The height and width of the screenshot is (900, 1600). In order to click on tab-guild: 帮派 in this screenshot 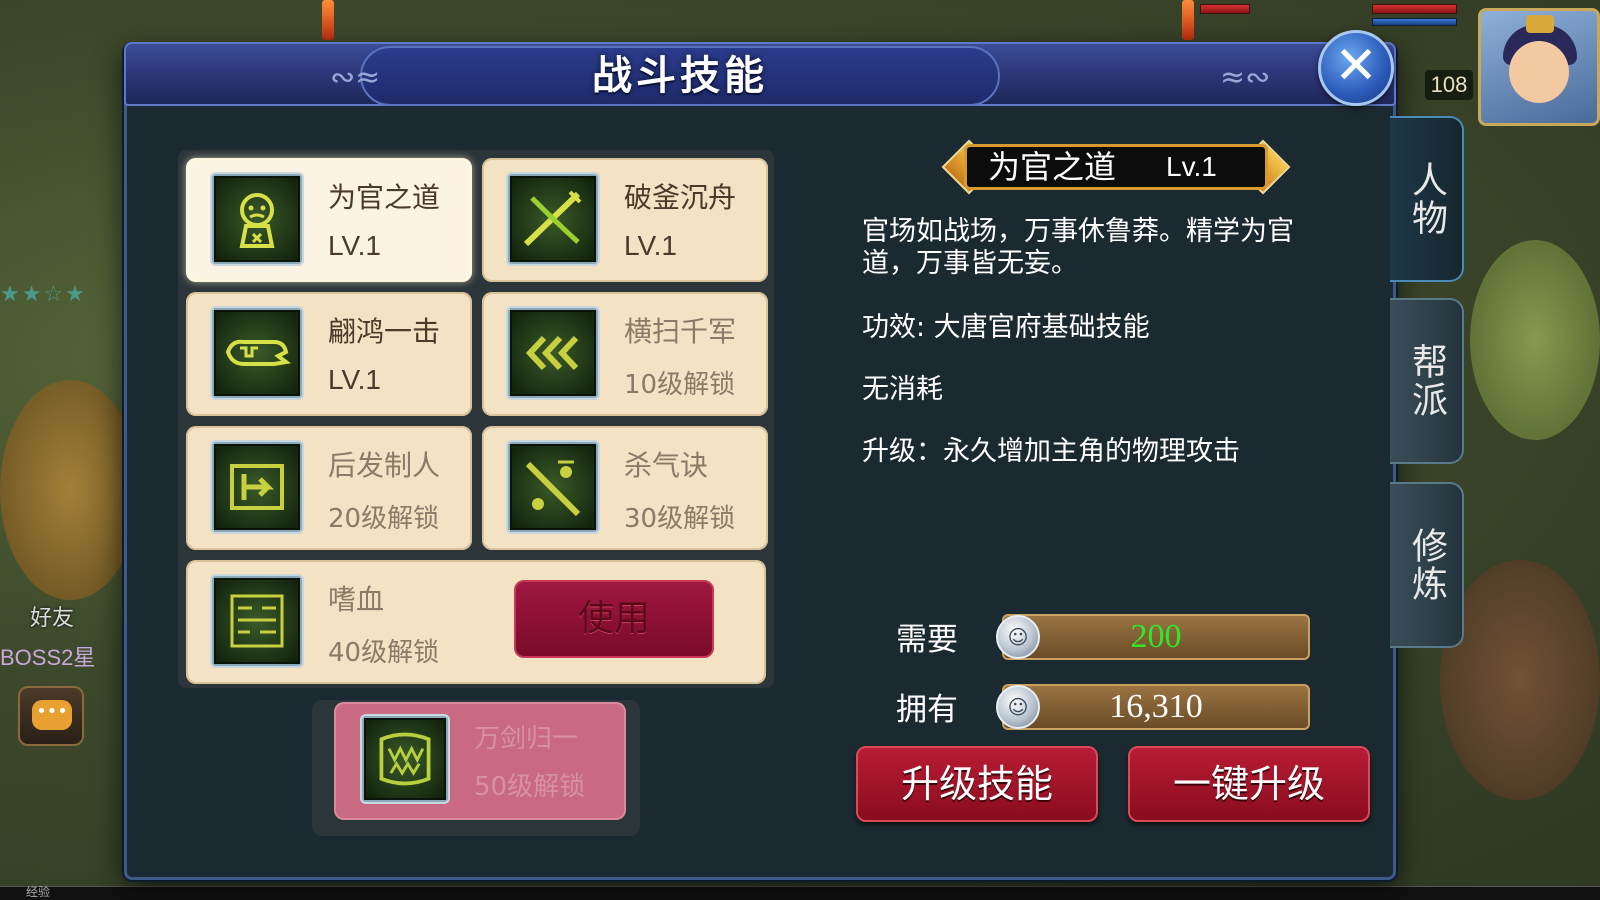, I will do `click(1427, 381)`.